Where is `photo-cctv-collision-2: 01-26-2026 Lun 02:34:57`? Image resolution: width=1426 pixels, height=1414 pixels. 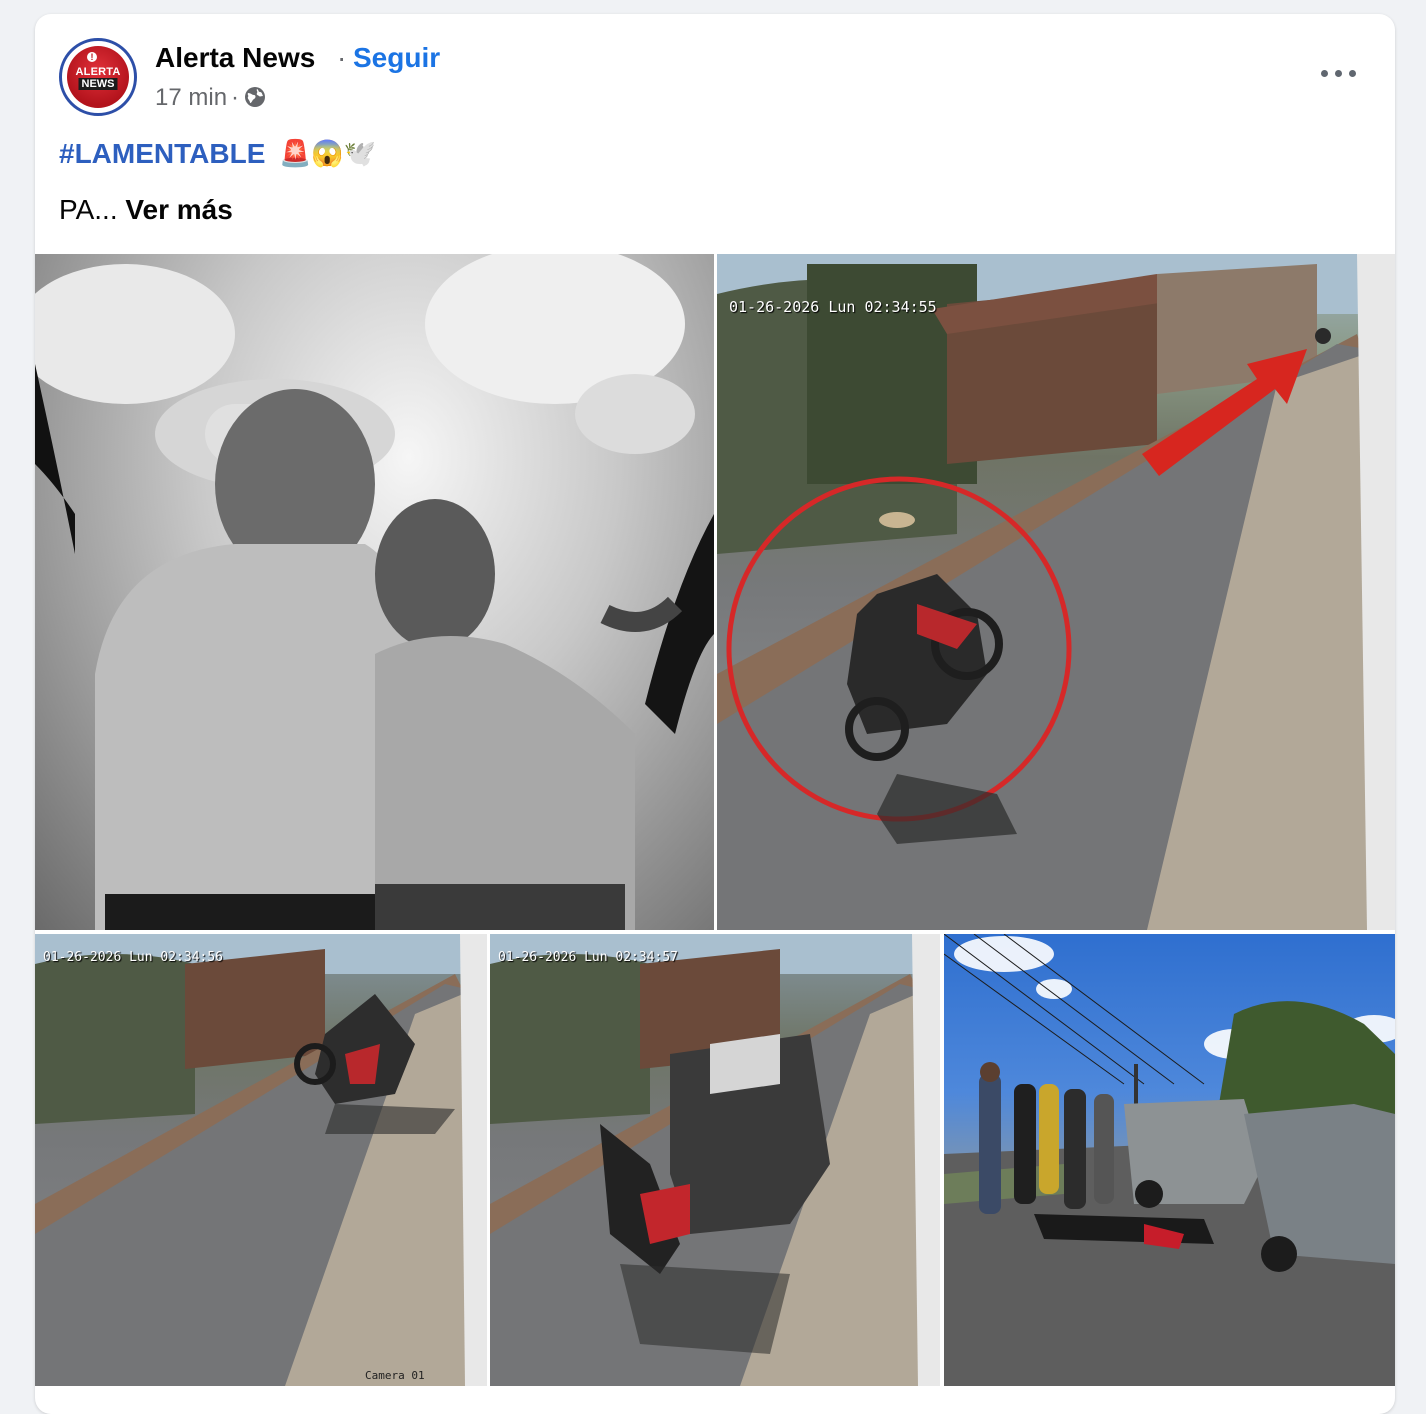 photo-cctv-collision-2: 01-26-2026 Lun 02:34:57 is located at coordinates (715, 1160).